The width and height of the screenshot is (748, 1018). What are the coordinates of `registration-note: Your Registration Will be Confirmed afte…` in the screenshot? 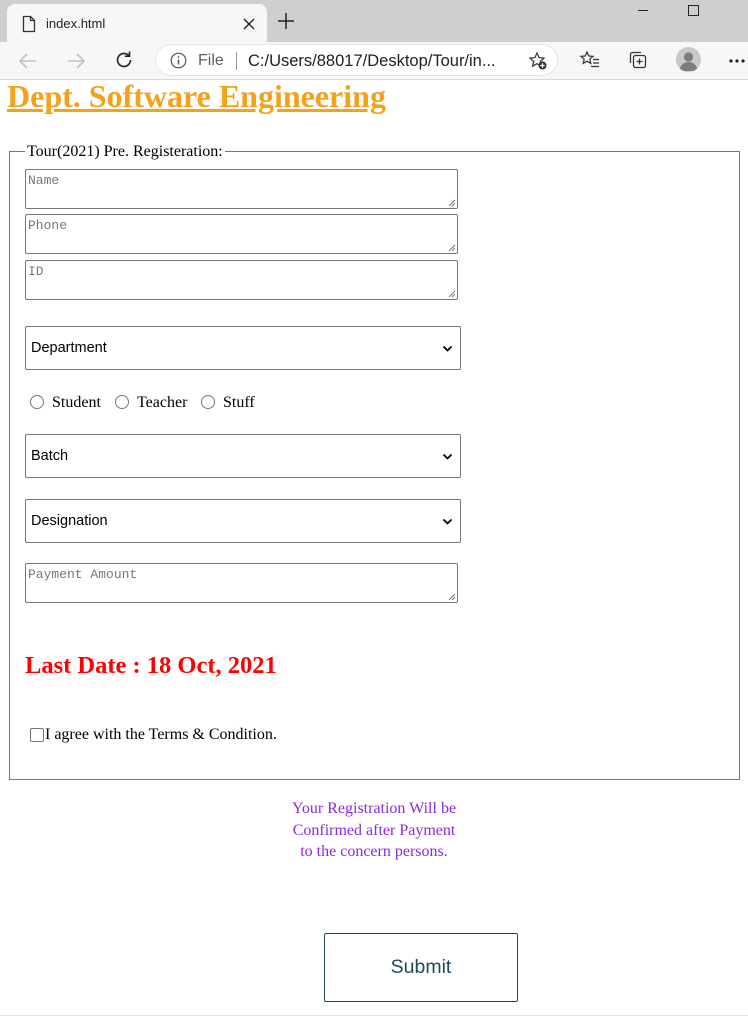 It's located at (374, 830).